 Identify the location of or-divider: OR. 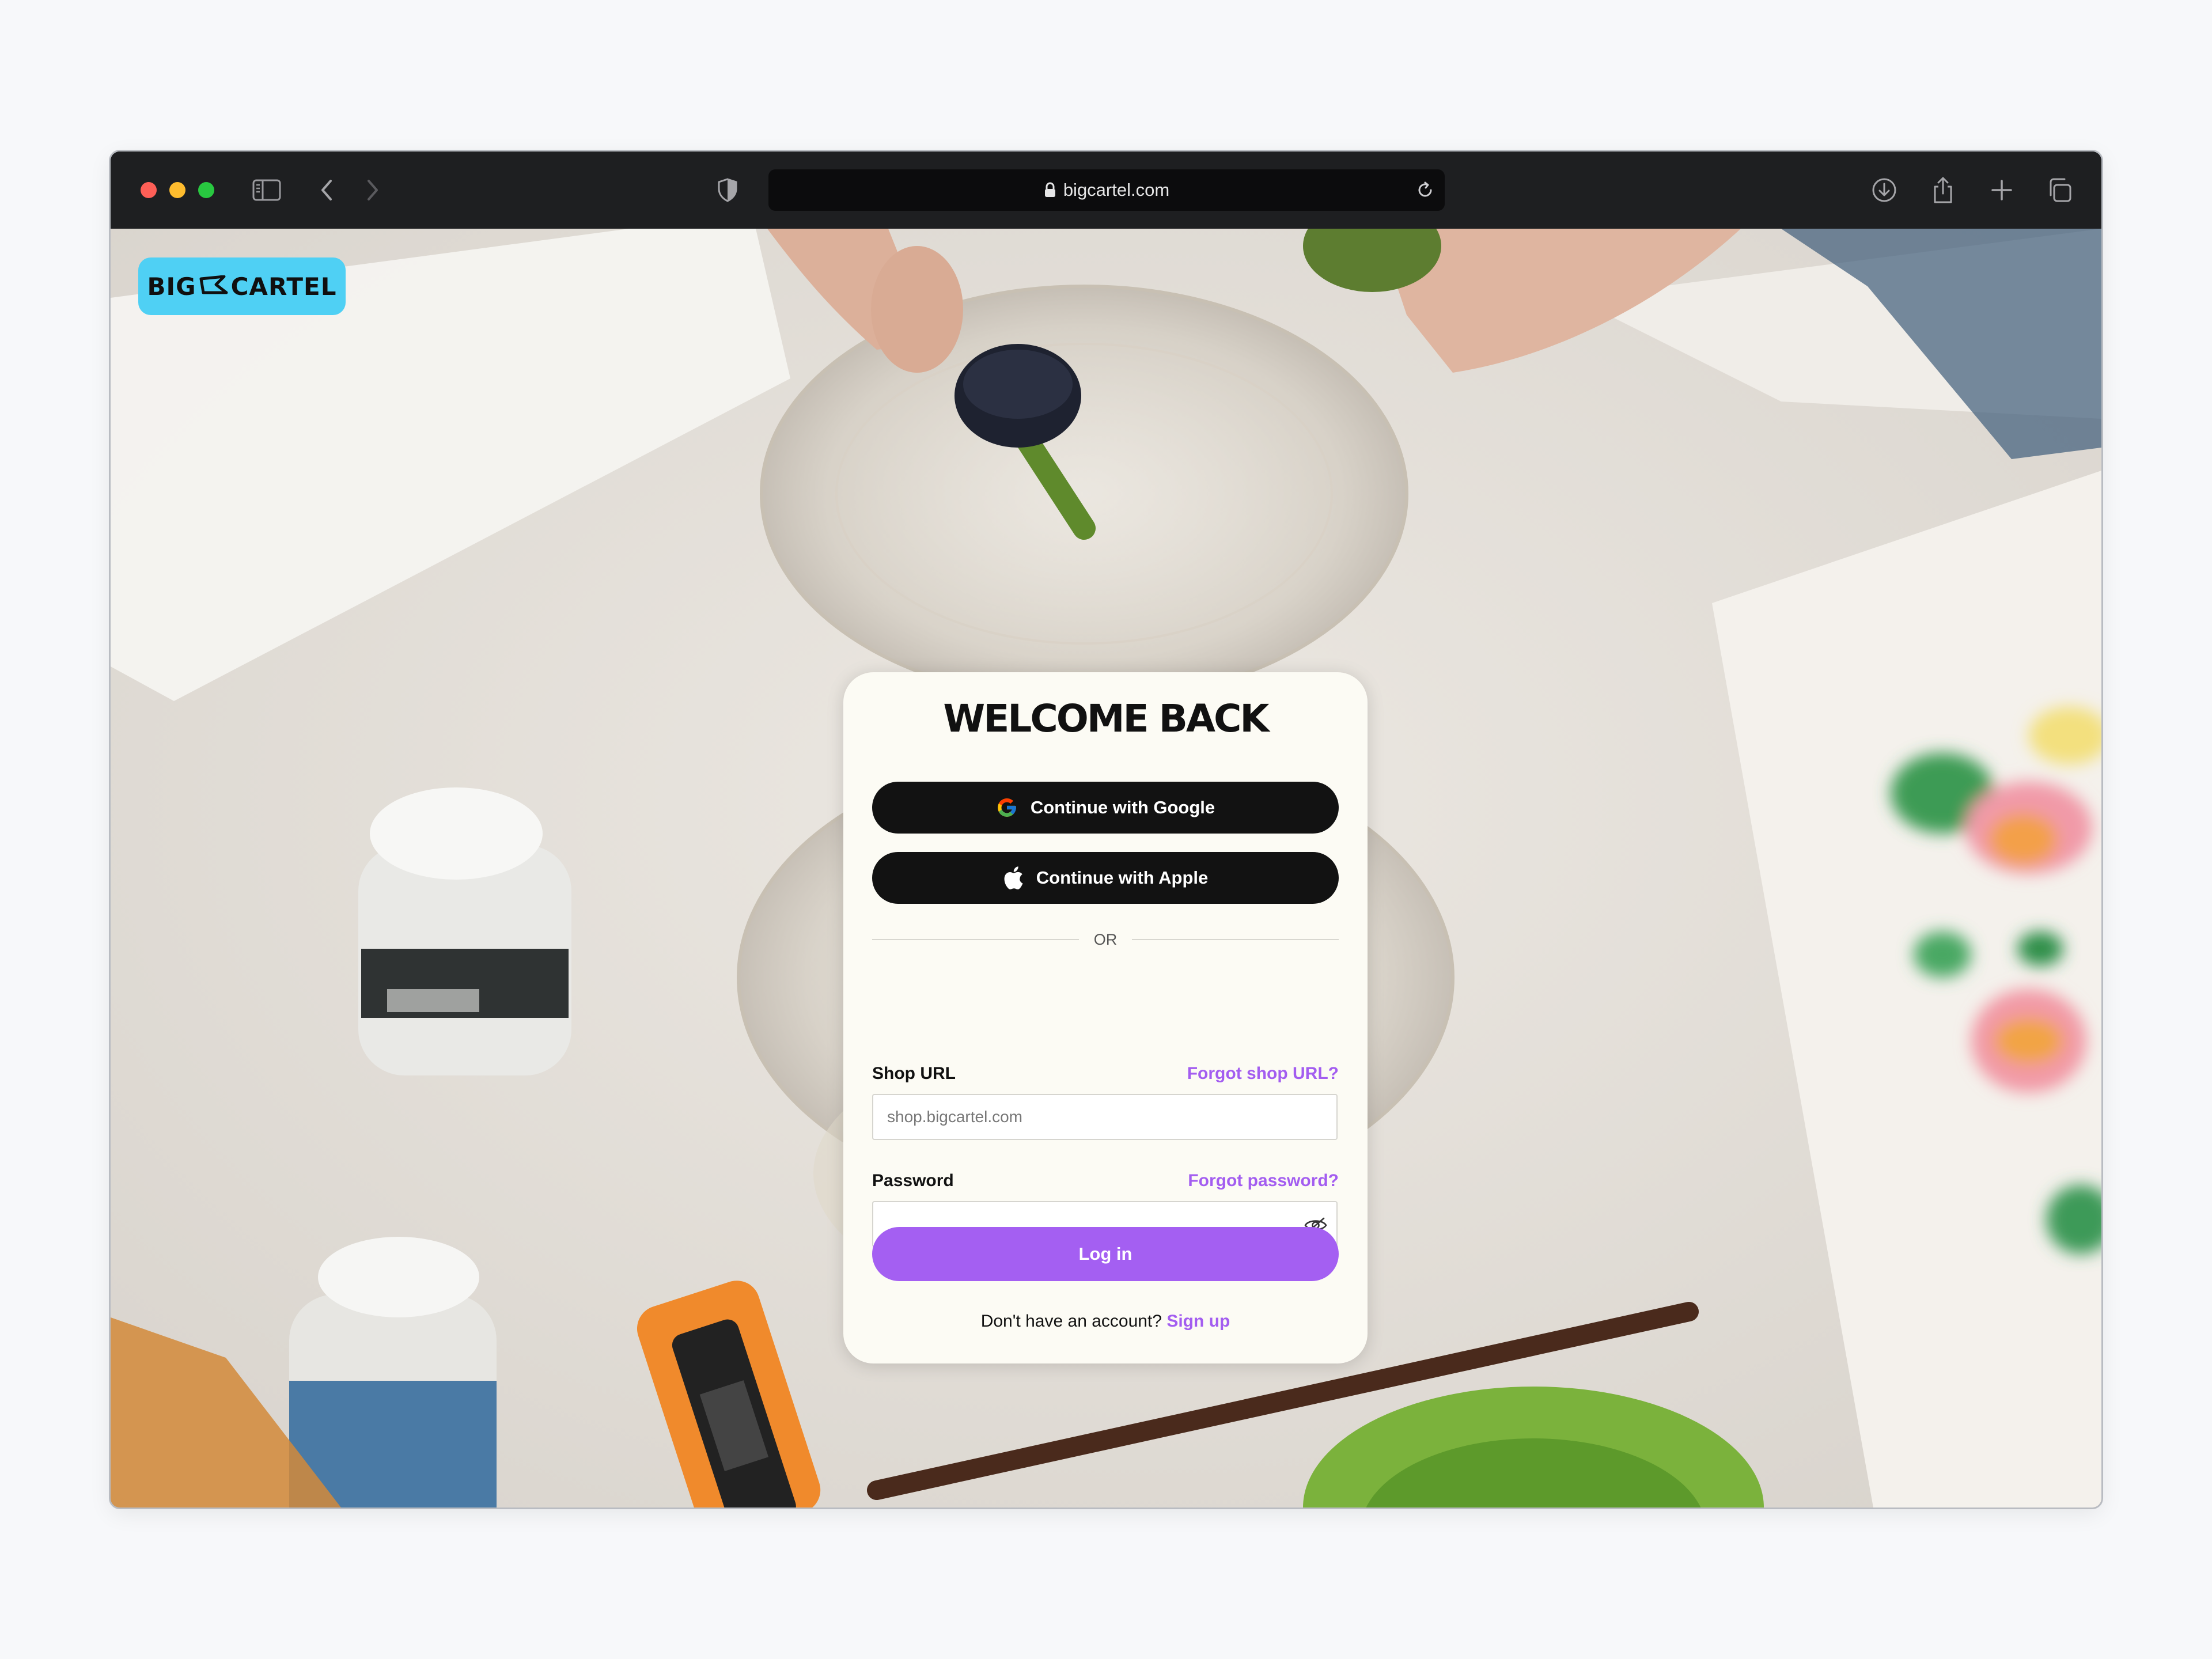
(1105, 939).